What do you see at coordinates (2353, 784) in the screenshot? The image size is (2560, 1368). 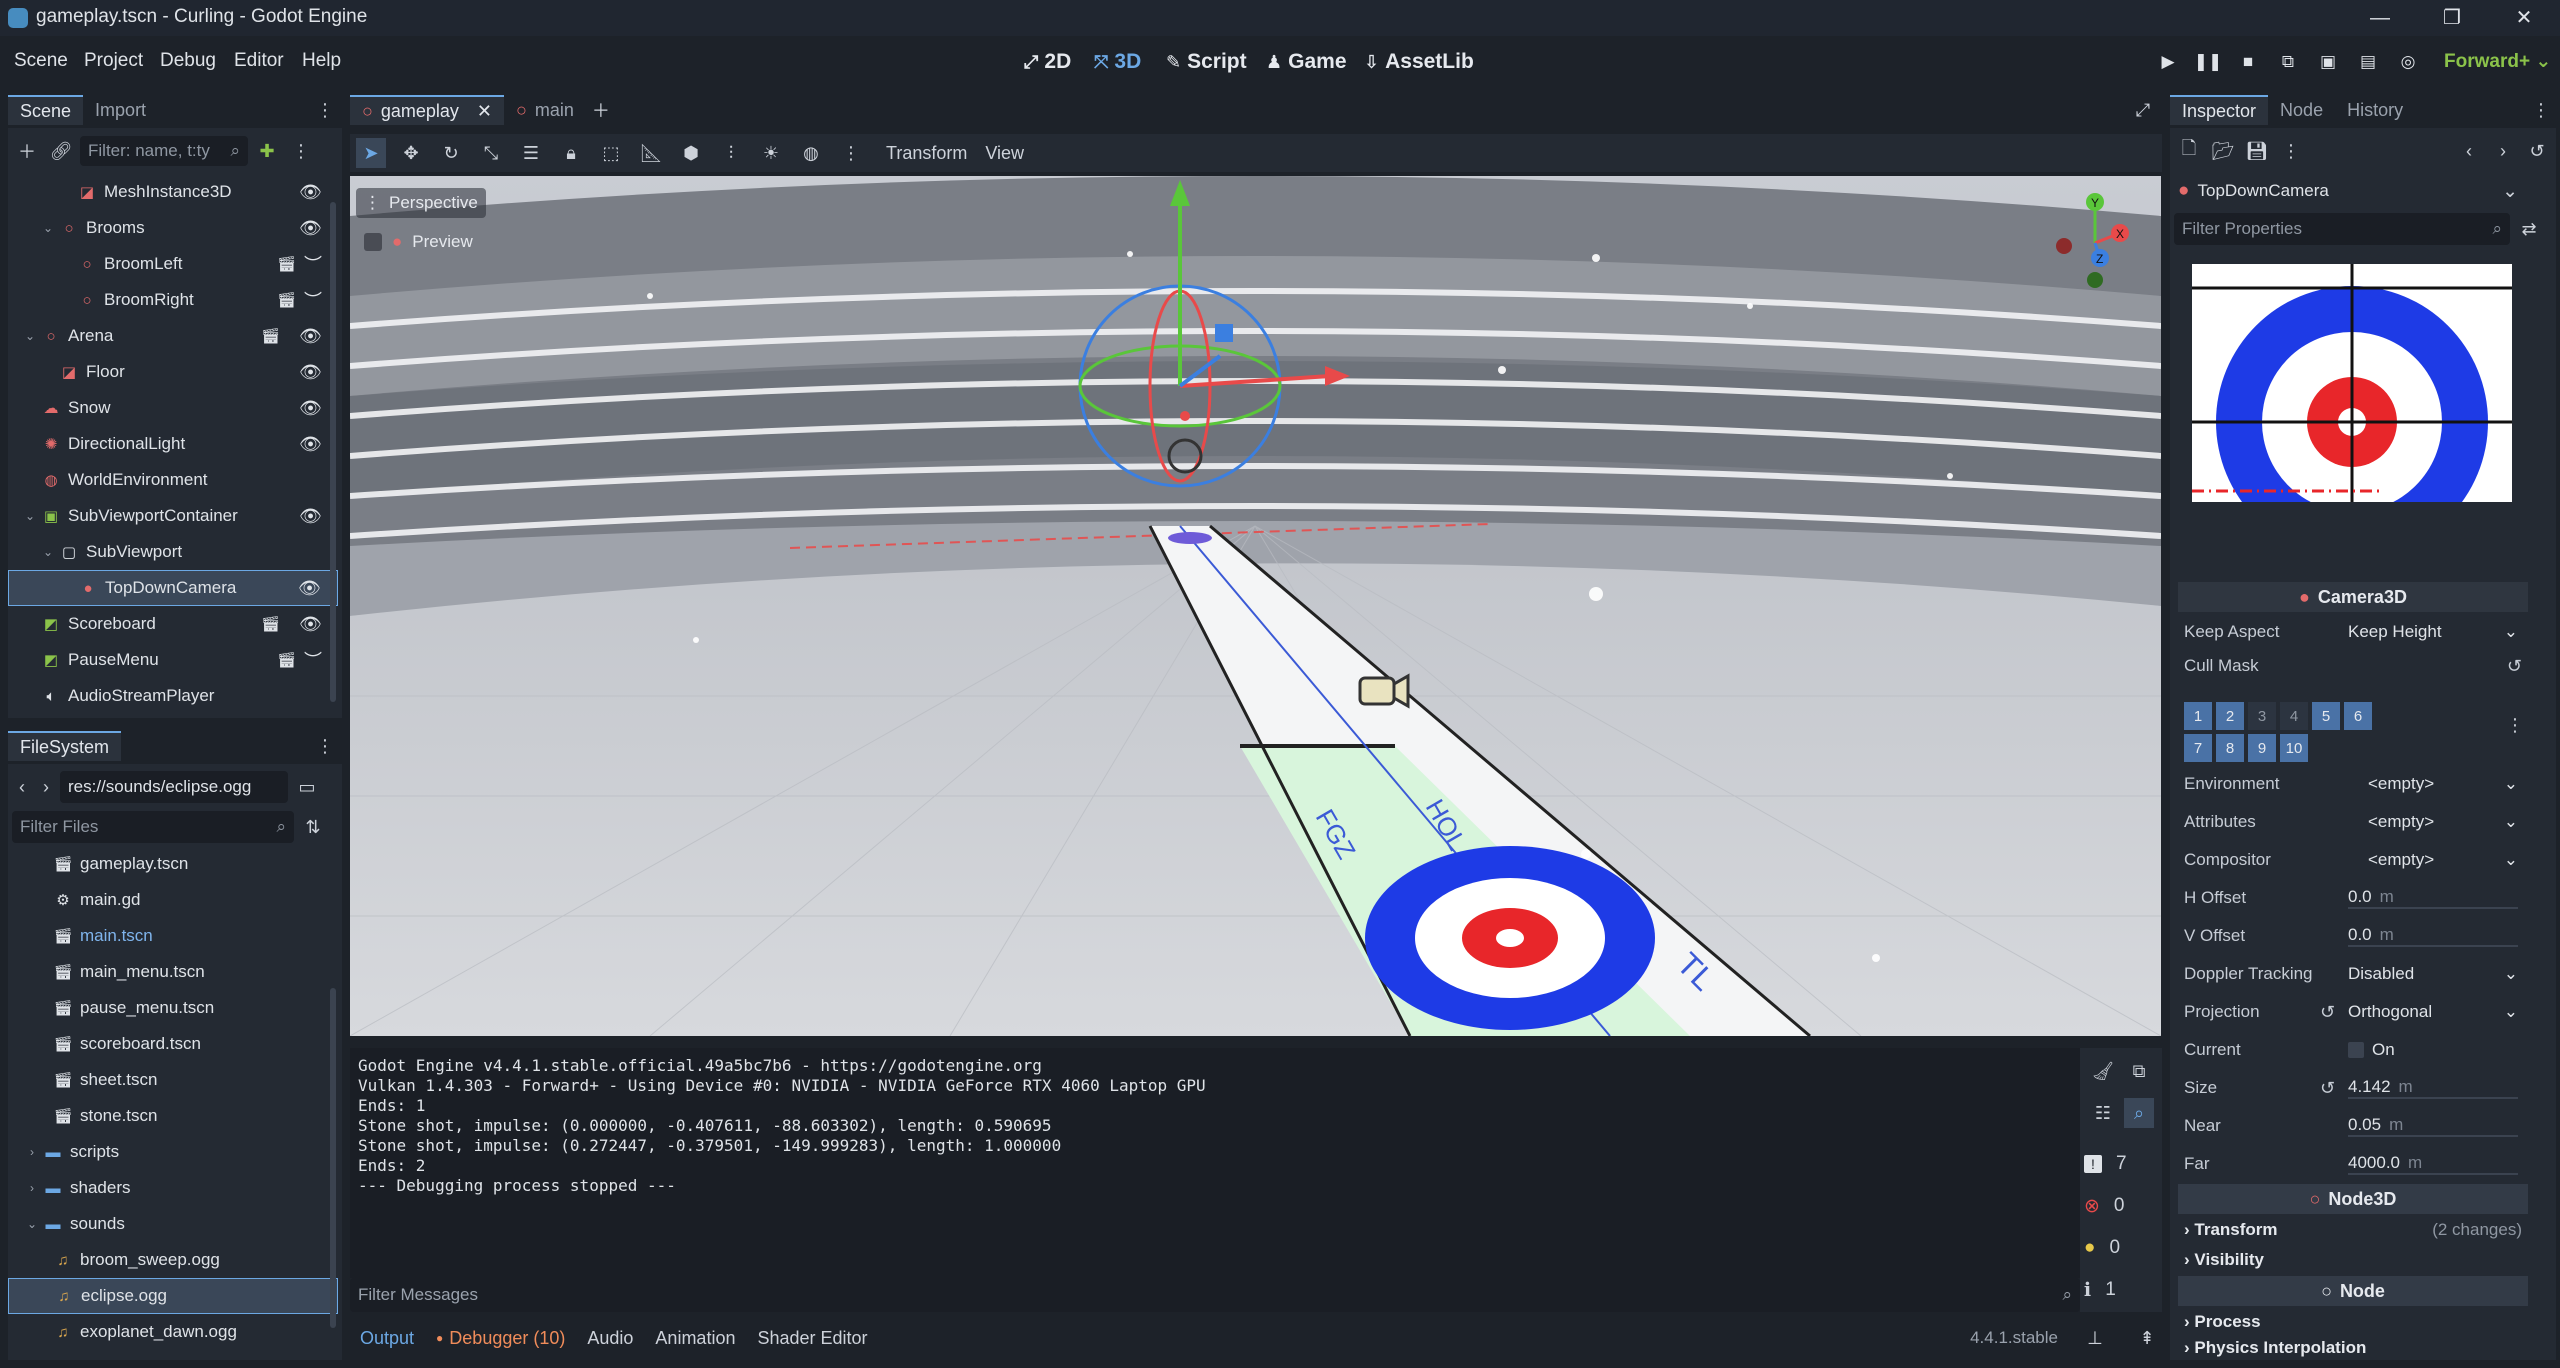 I see `property-environment: Environment <empty> ⌄` at bounding box center [2353, 784].